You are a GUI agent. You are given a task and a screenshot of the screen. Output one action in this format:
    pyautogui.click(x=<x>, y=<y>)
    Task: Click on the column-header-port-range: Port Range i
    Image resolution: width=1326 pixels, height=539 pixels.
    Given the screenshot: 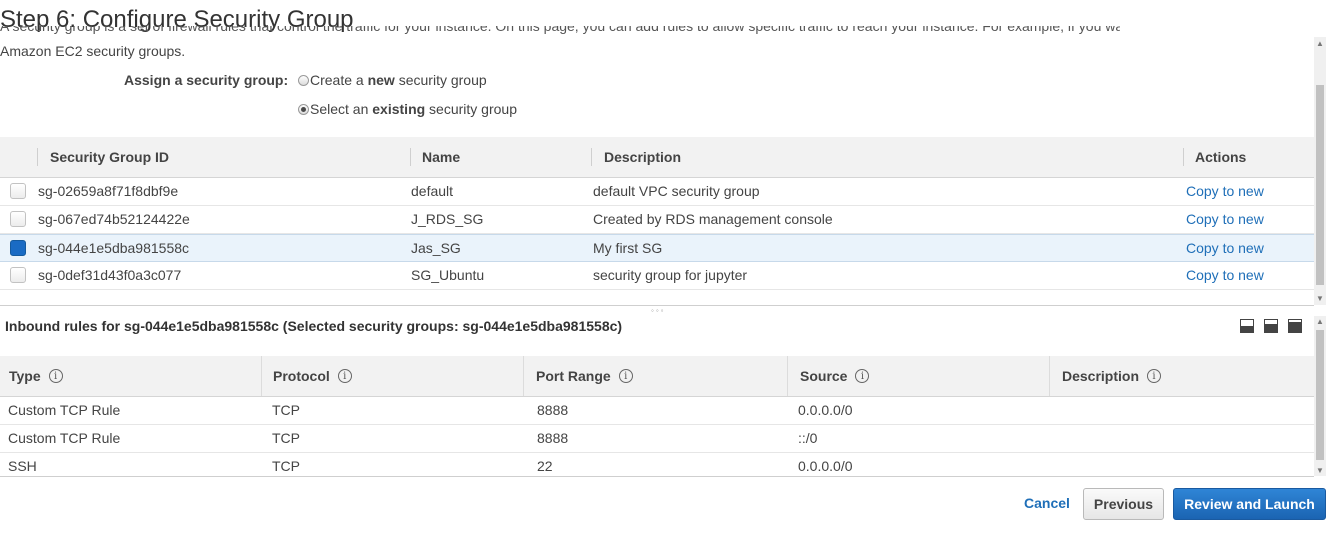 What is the action you would take?
    pyautogui.click(x=584, y=376)
    